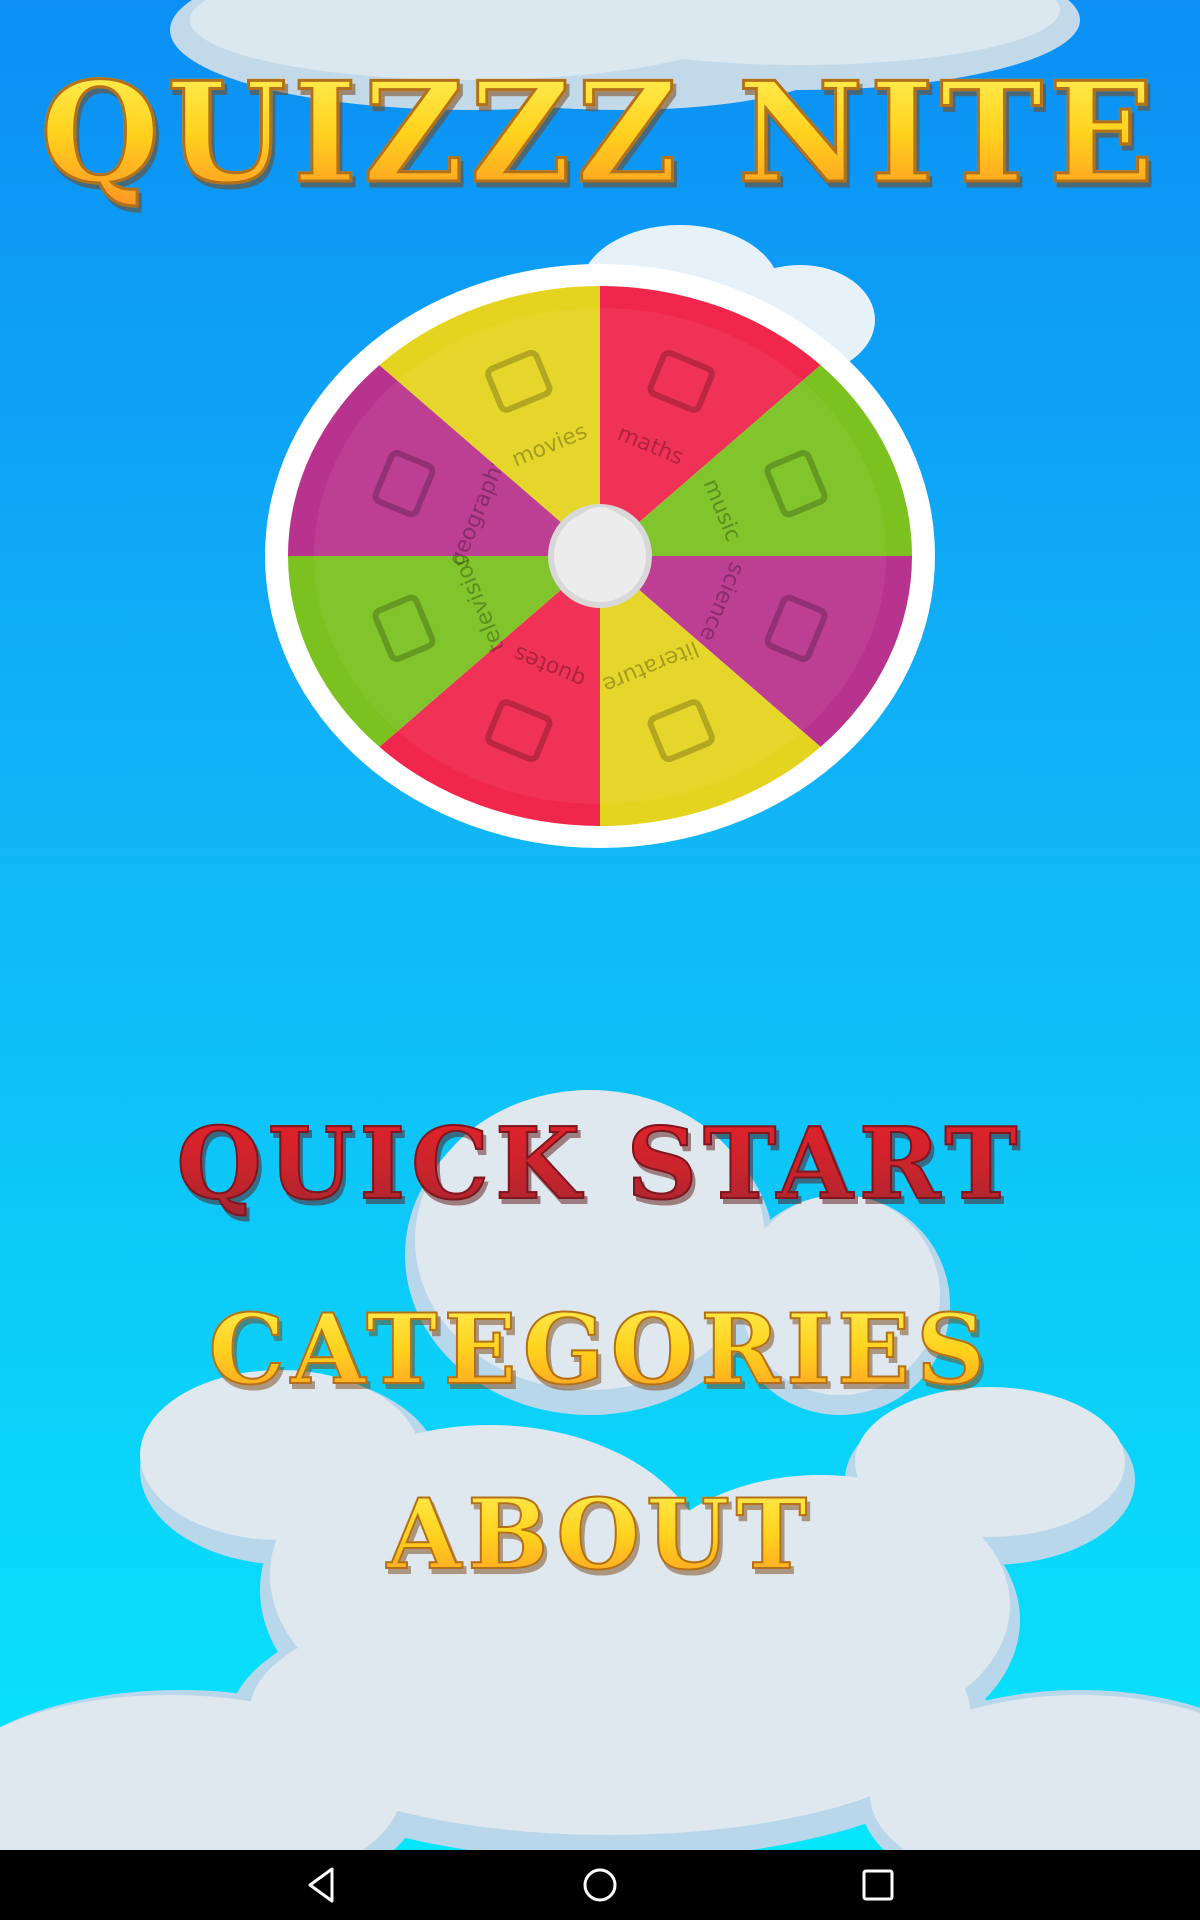 This screenshot has width=1200, height=1920. Describe the element at coordinates (322, 1885) in the screenshot. I see `back-triangle-icon` at that location.